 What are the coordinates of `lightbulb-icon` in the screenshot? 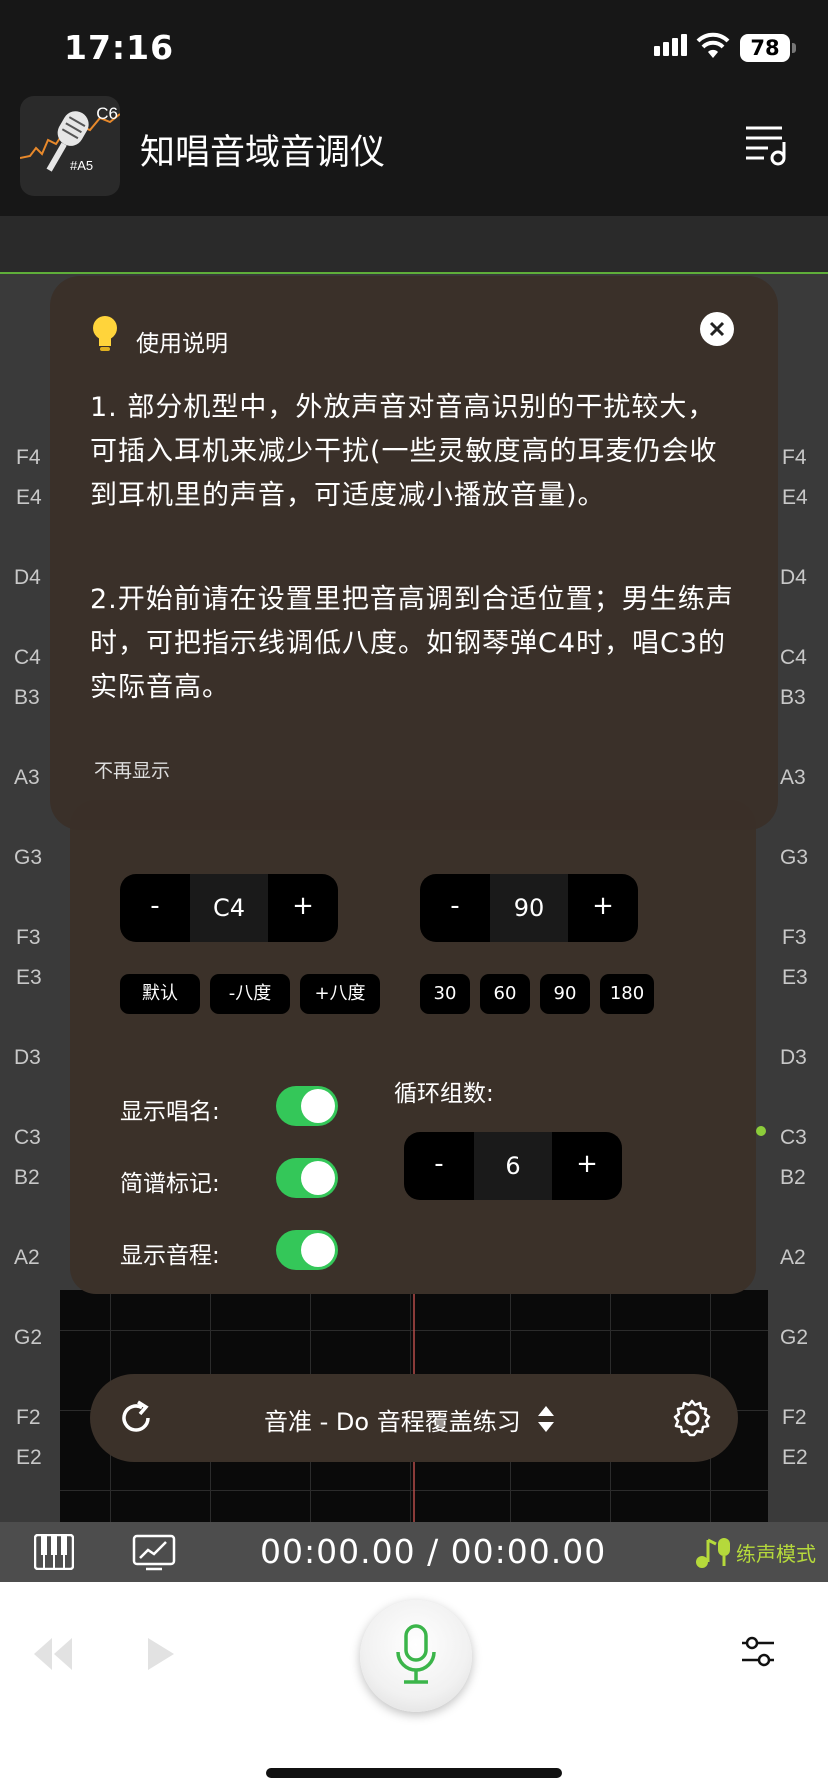 It's located at (105, 333).